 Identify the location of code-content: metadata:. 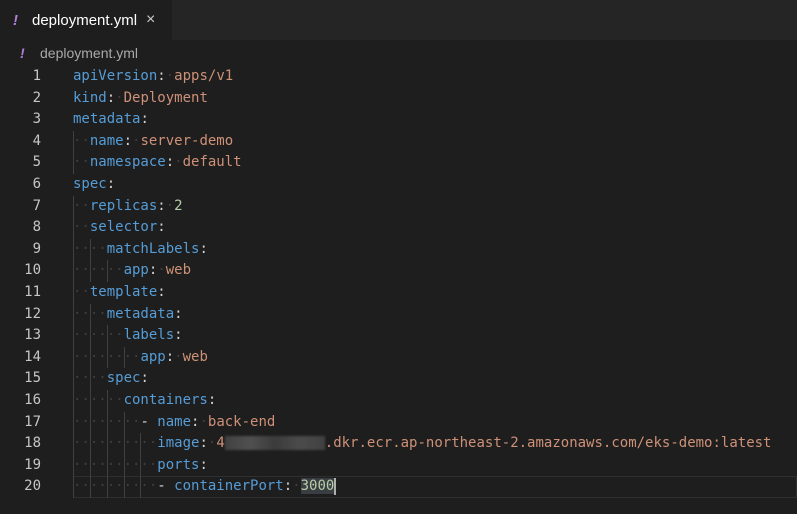
(111, 120).